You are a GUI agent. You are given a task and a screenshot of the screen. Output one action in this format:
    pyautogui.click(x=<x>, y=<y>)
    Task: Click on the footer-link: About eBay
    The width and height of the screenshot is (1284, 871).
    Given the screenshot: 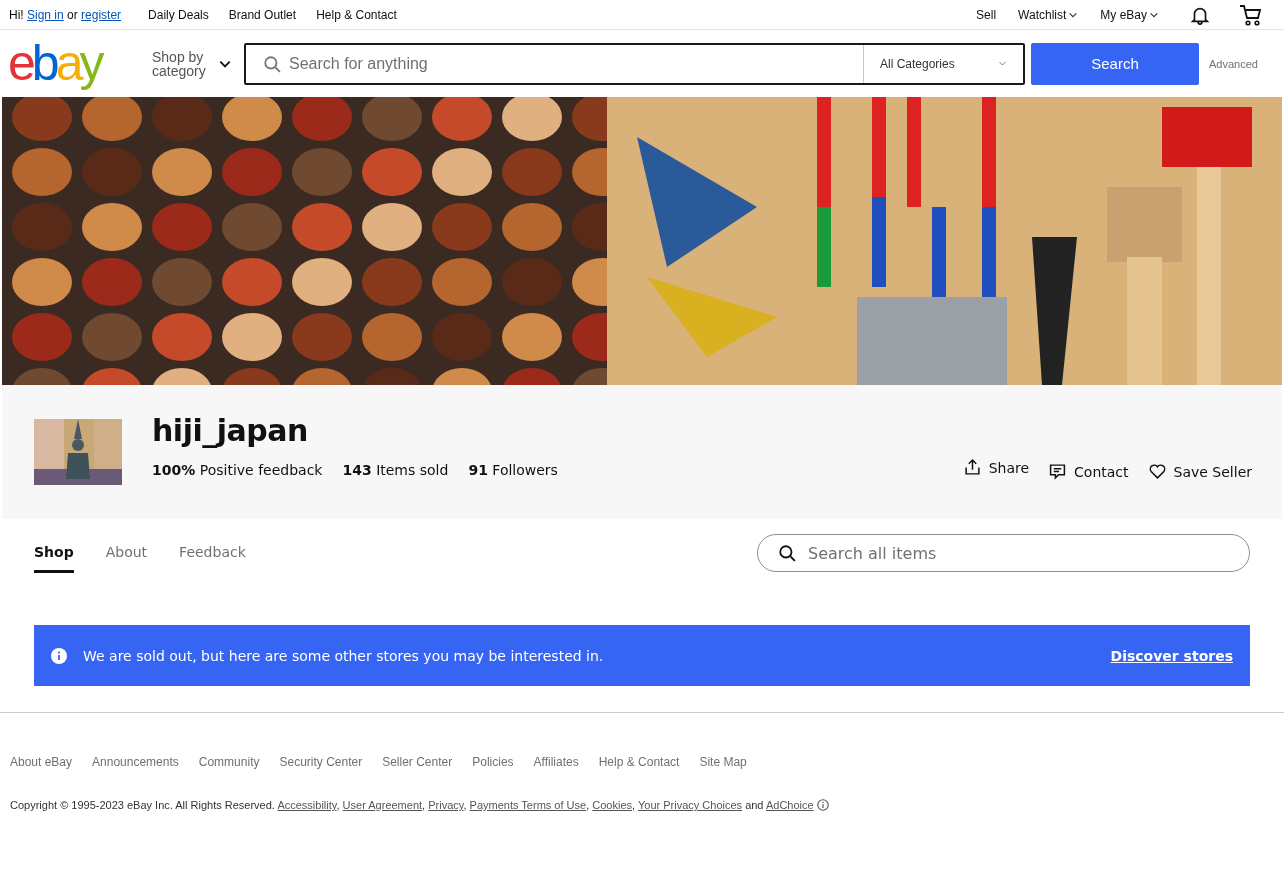 What is the action you would take?
    pyautogui.click(x=41, y=762)
    